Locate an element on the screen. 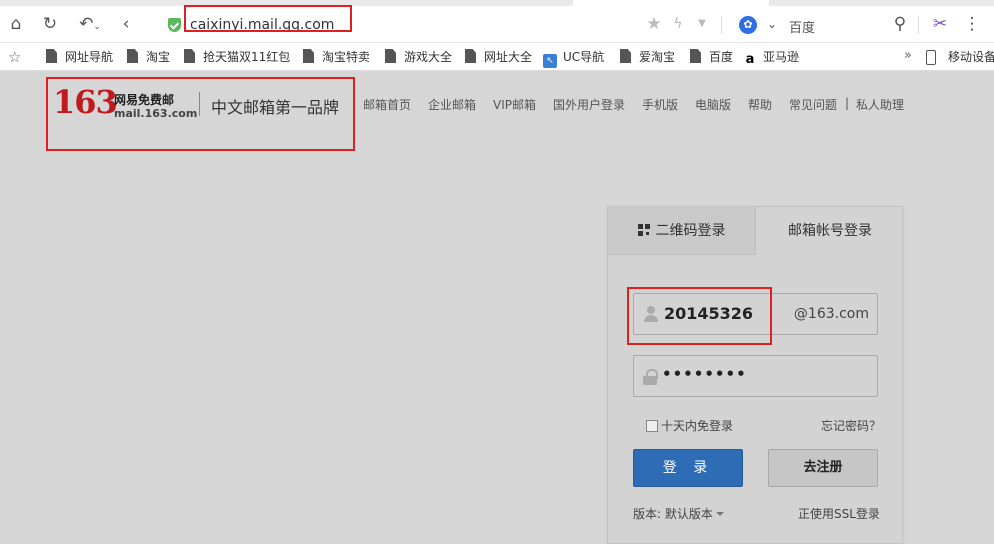 This screenshot has width=994, height=544. lightning-icon: ϟ is located at coordinates (678, 24).